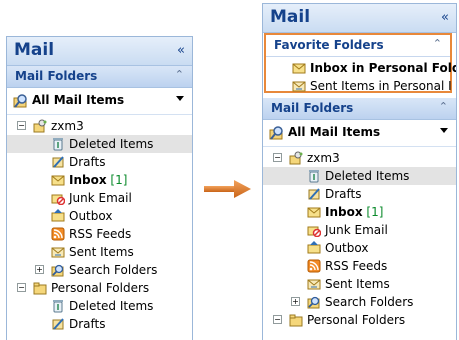  What do you see at coordinates (358, 46) in the screenshot?
I see `favorite-folders-header: Favorite Folders ⌃` at bounding box center [358, 46].